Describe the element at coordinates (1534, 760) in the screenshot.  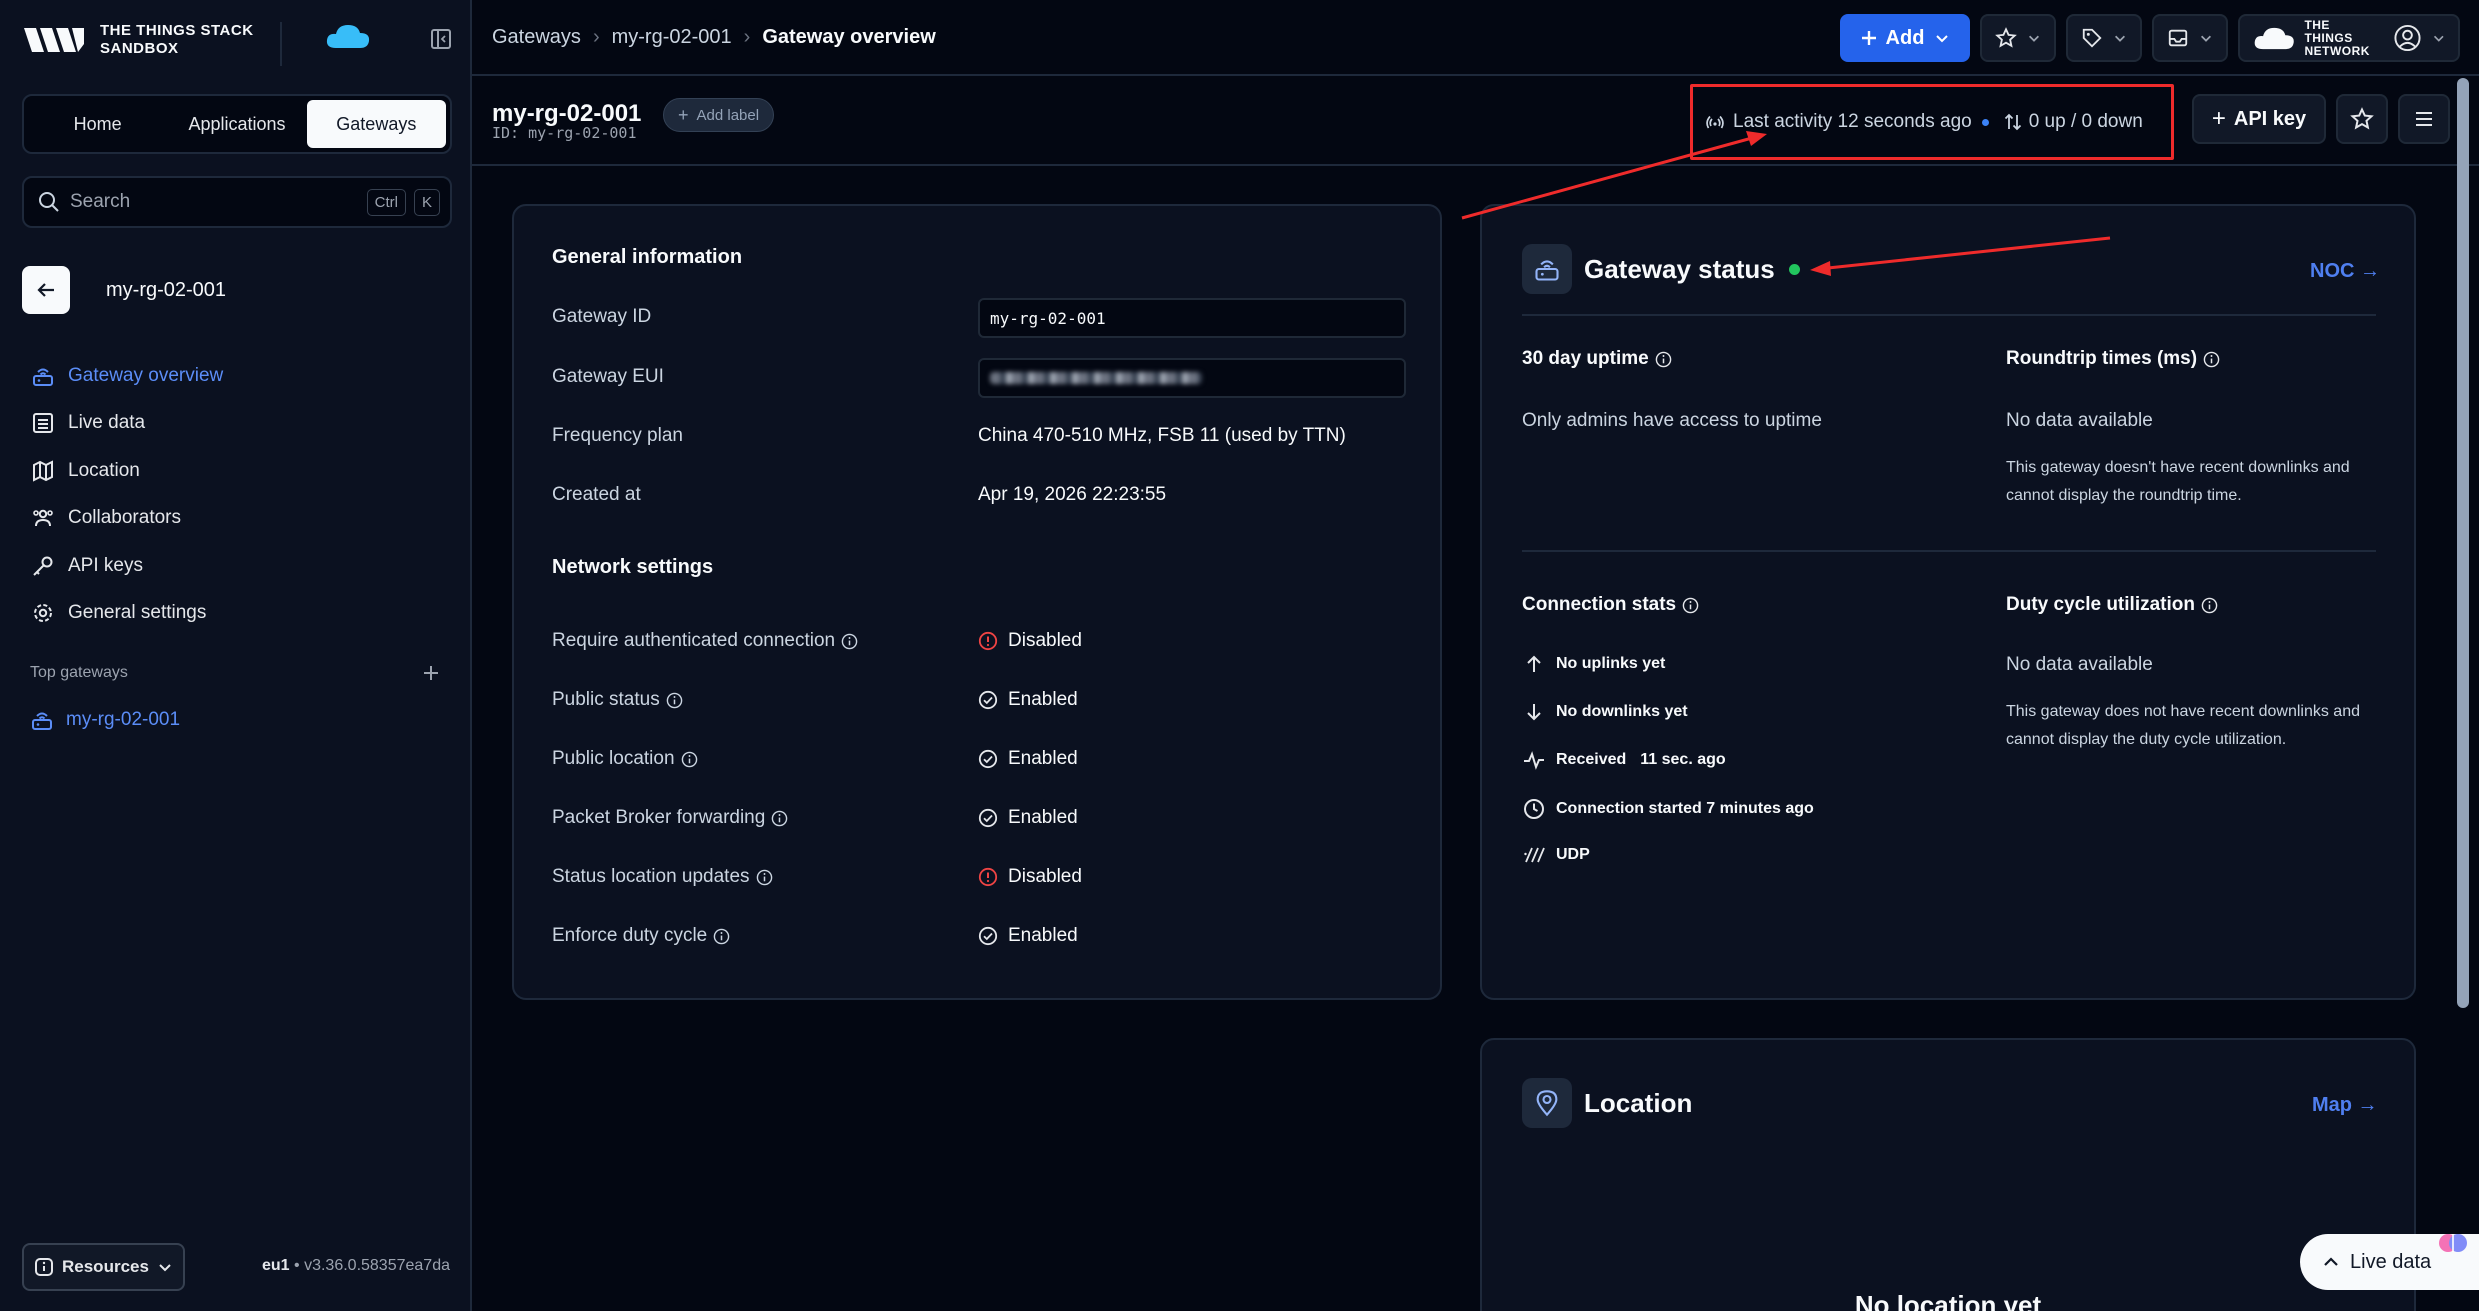
I see `pulse-icon` at that location.